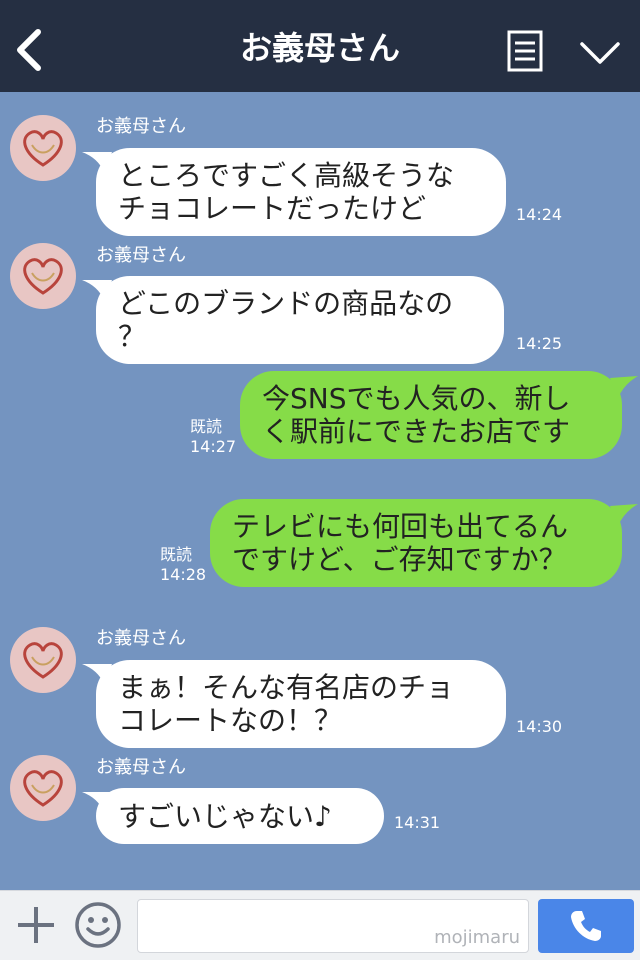  What do you see at coordinates (286, 320) in the screenshot?
I see `message-text: どこのブランドの商品なの？` at bounding box center [286, 320].